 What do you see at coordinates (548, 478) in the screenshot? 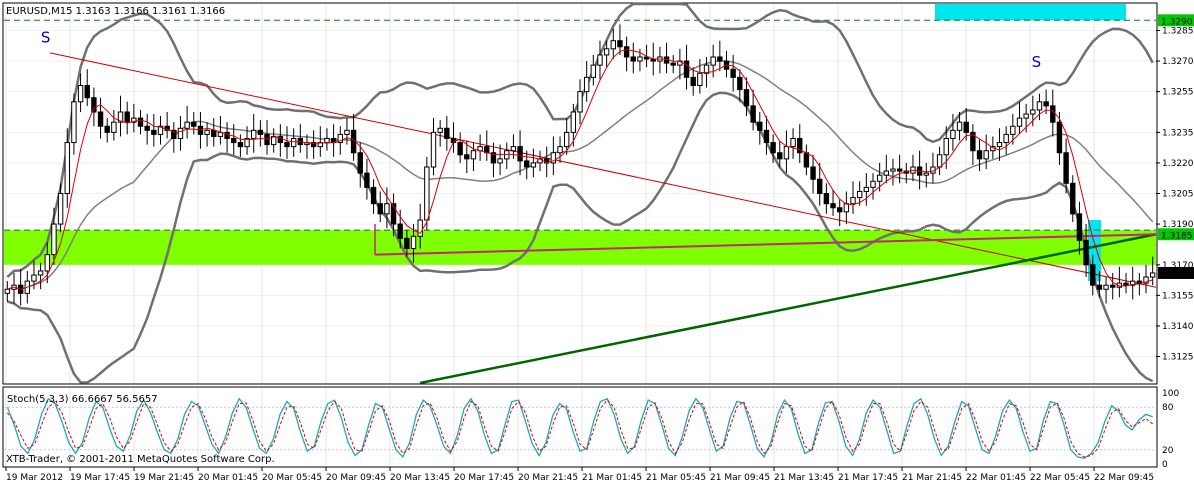
I see `time-tick-label: 20 Mar 21:45` at bounding box center [548, 478].